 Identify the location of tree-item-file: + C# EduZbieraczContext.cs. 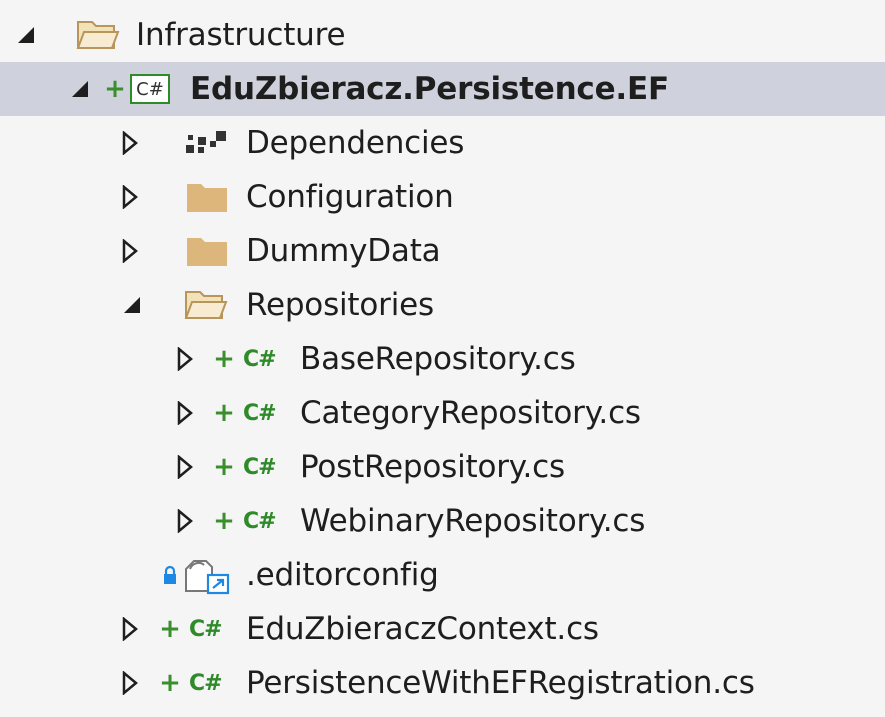
(442, 629).